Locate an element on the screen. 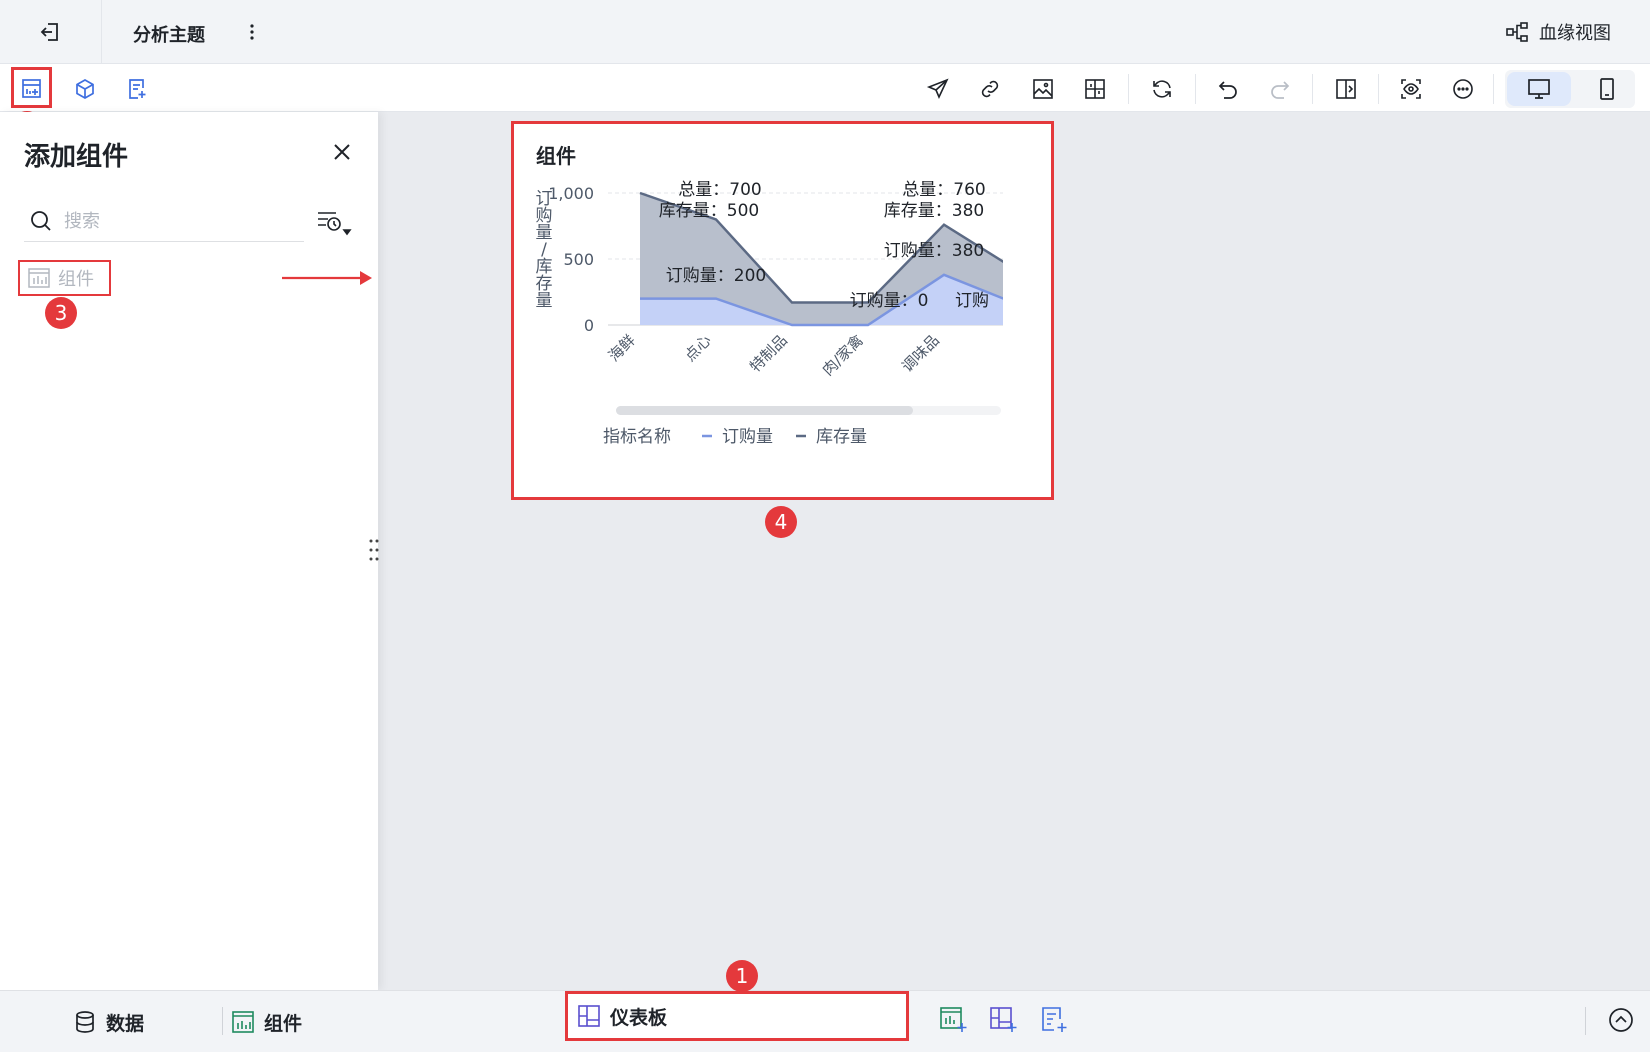 The image size is (1650, 1052). mobile-view-button is located at coordinates (1607, 89).